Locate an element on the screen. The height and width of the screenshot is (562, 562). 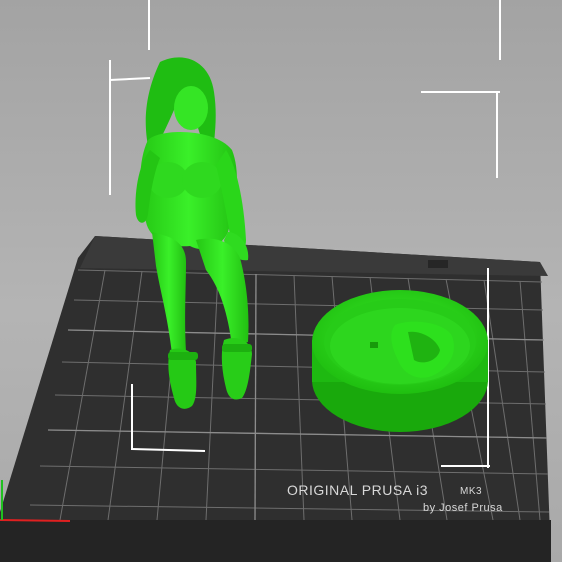
object-round-base is located at coordinates (400, 361).